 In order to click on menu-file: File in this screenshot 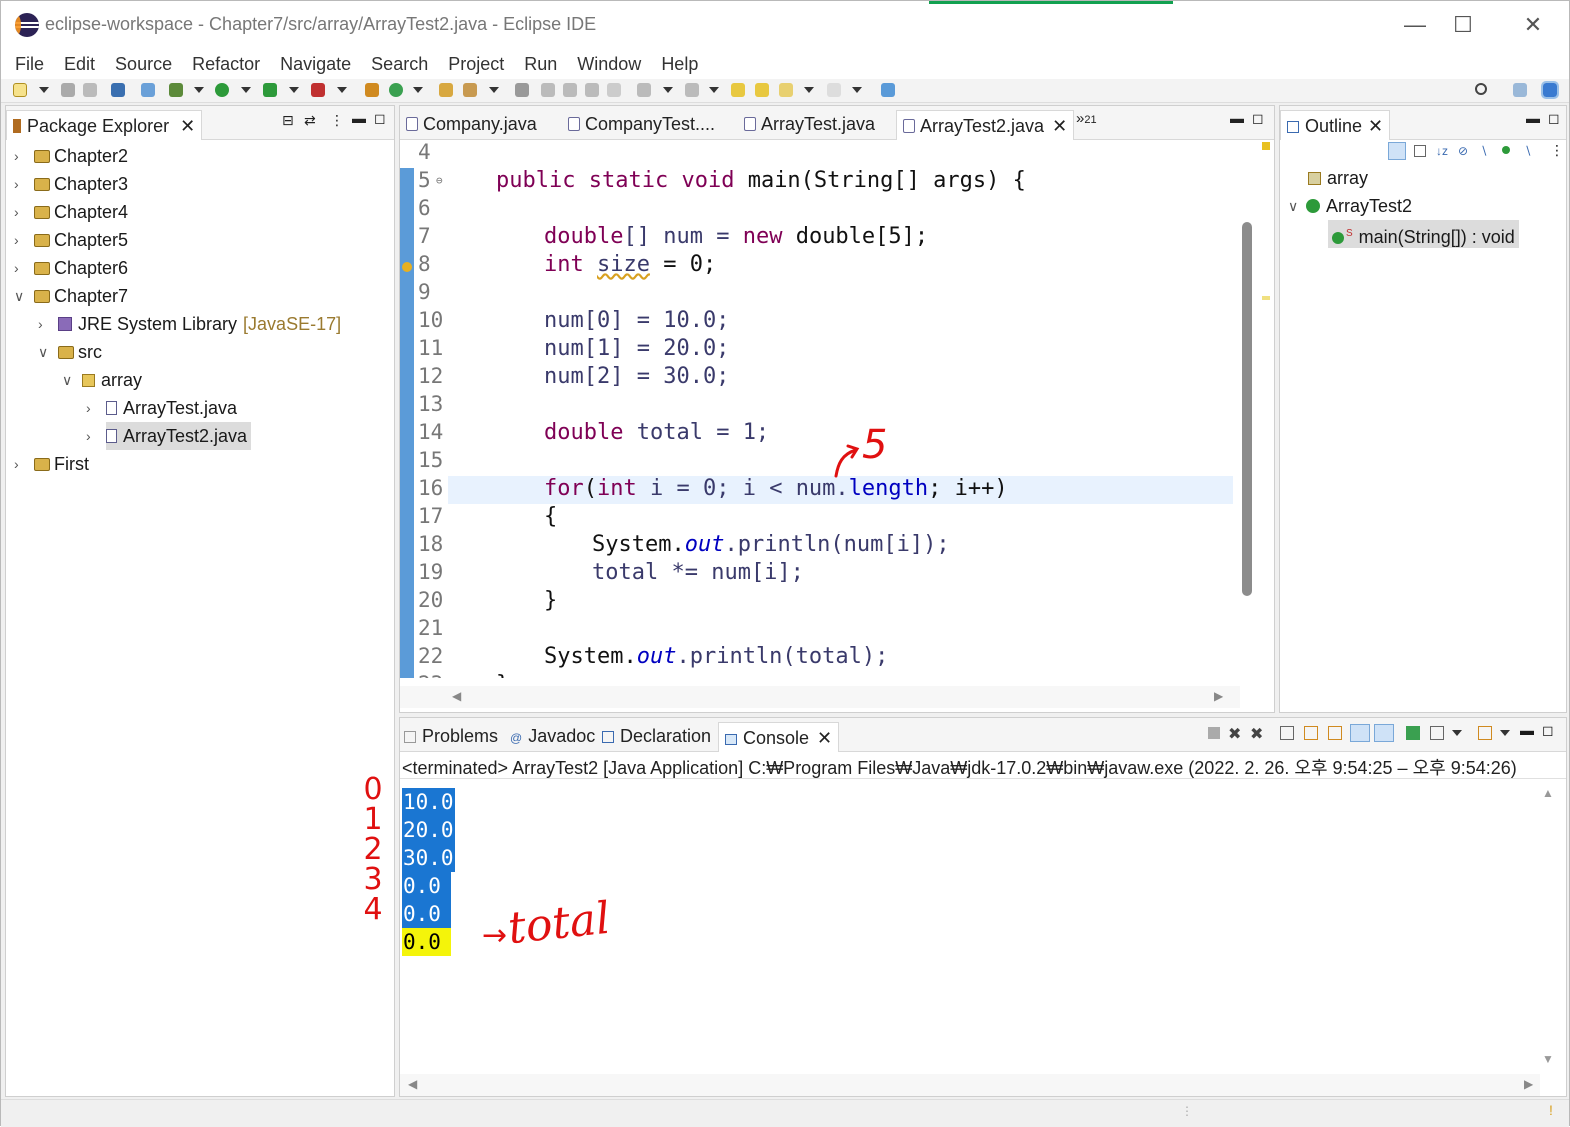, I will do `click(29, 64)`.